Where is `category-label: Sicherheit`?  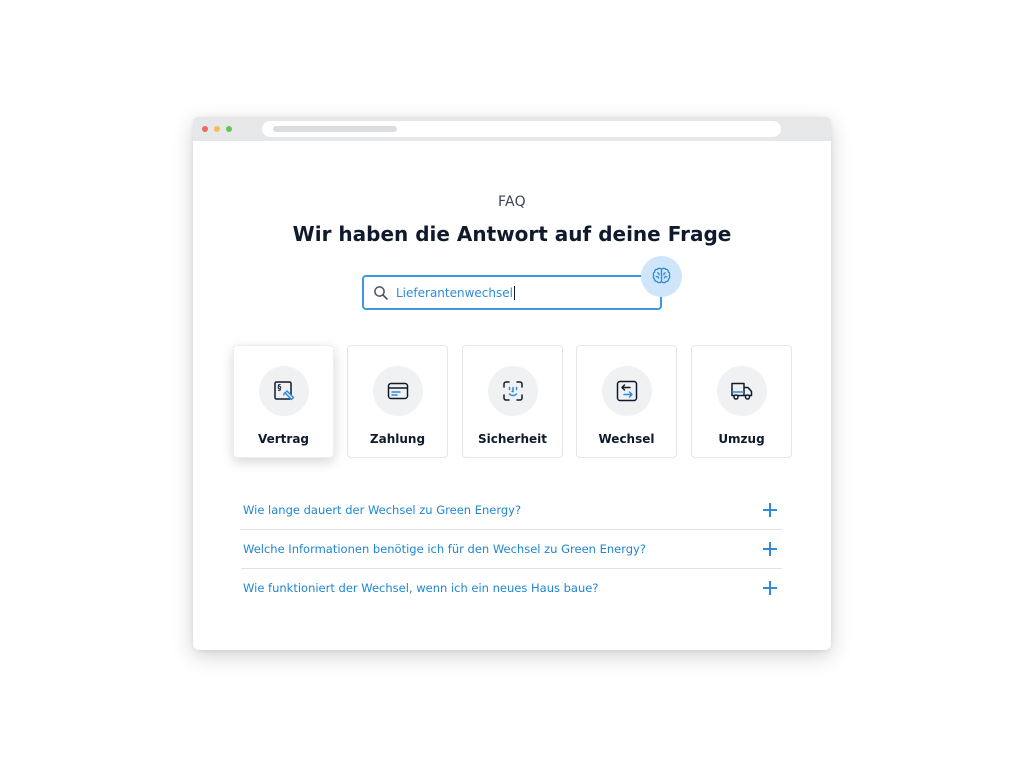 category-label: Sicherheit is located at coordinates (512, 439).